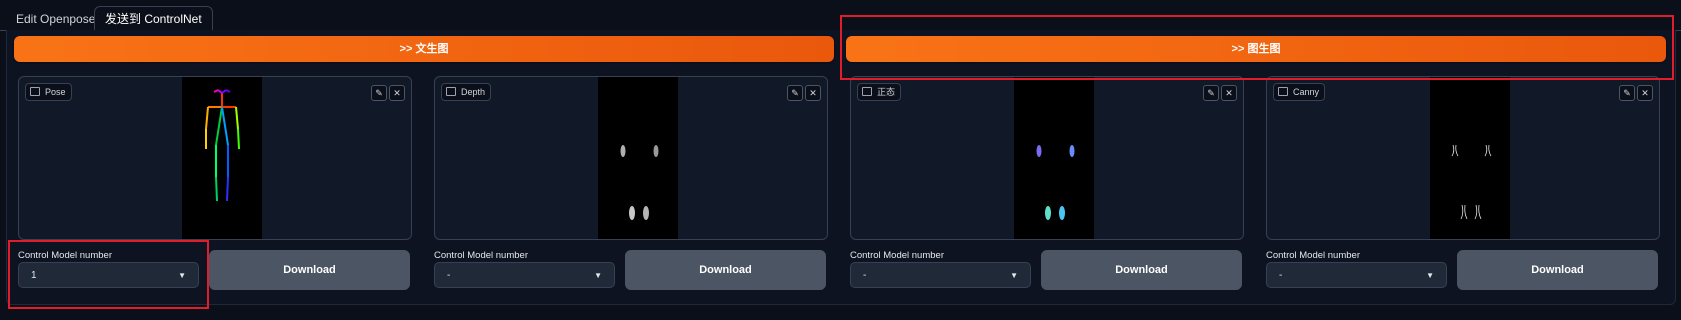  I want to click on pose-label-text: Pose, so click(55, 92).